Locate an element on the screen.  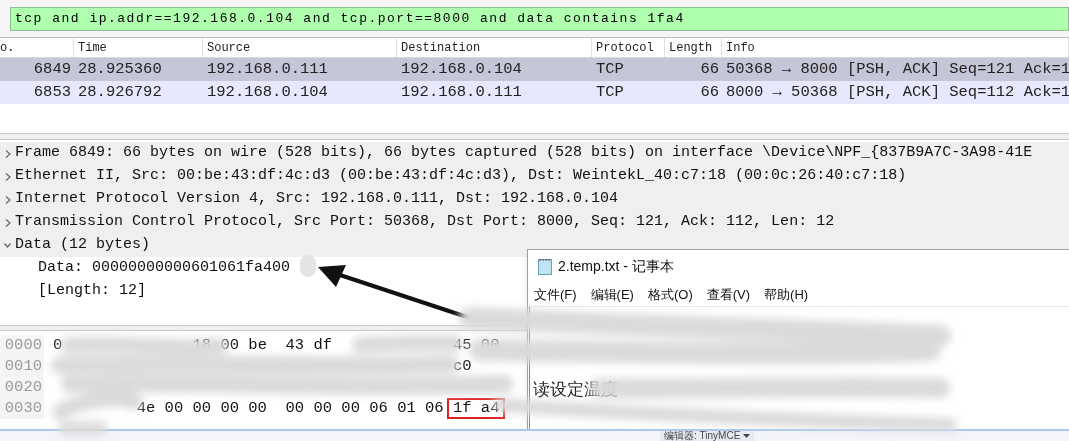
column-header: o. is located at coordinates (37, 47).